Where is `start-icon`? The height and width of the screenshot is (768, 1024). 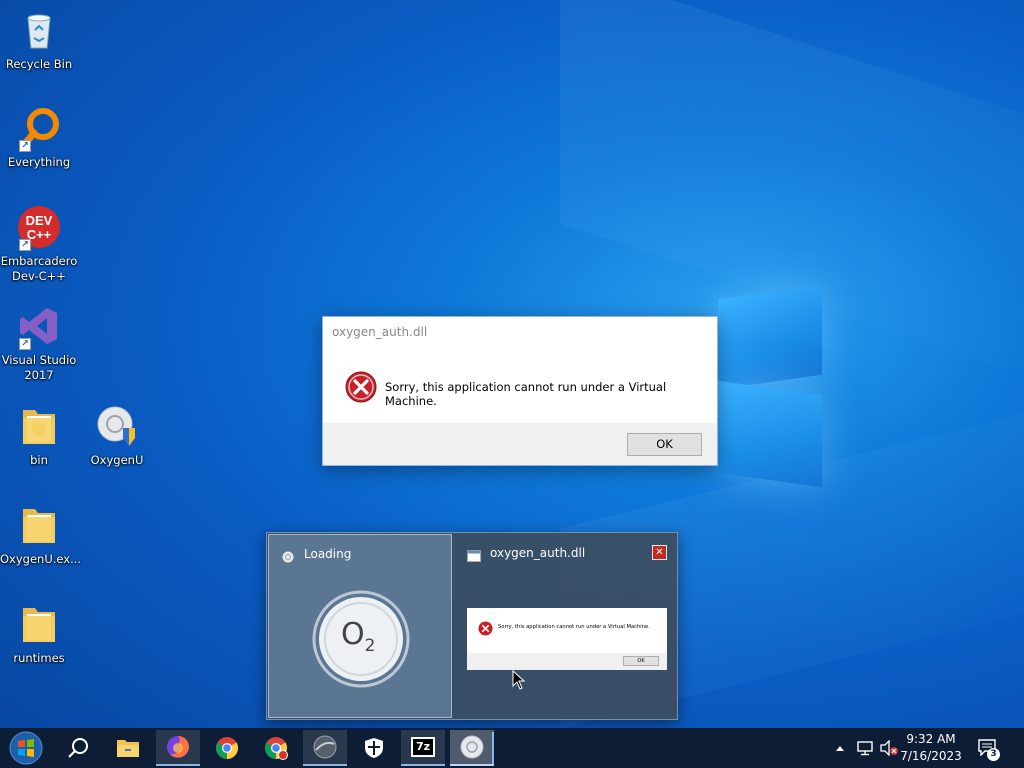 start-icon is located at coordinates (26, 748).